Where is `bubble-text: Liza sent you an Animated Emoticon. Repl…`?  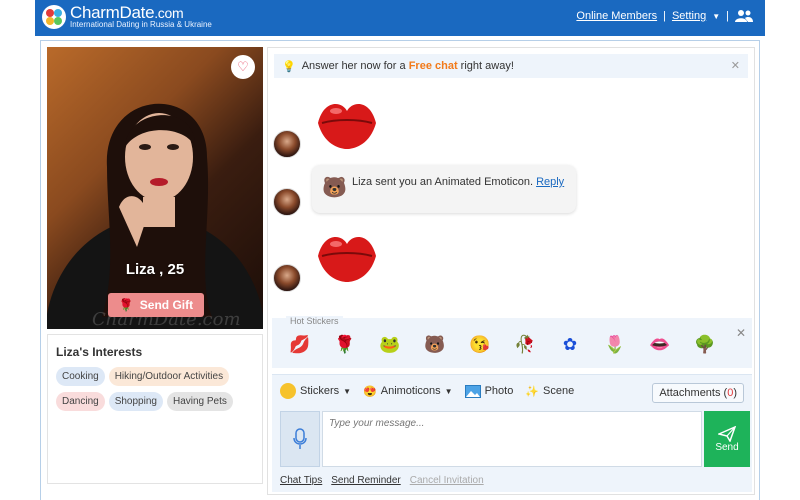
bubble-text: Liza sent you an Animated Emoticon. Repl… is located at coordinates (458, 182).